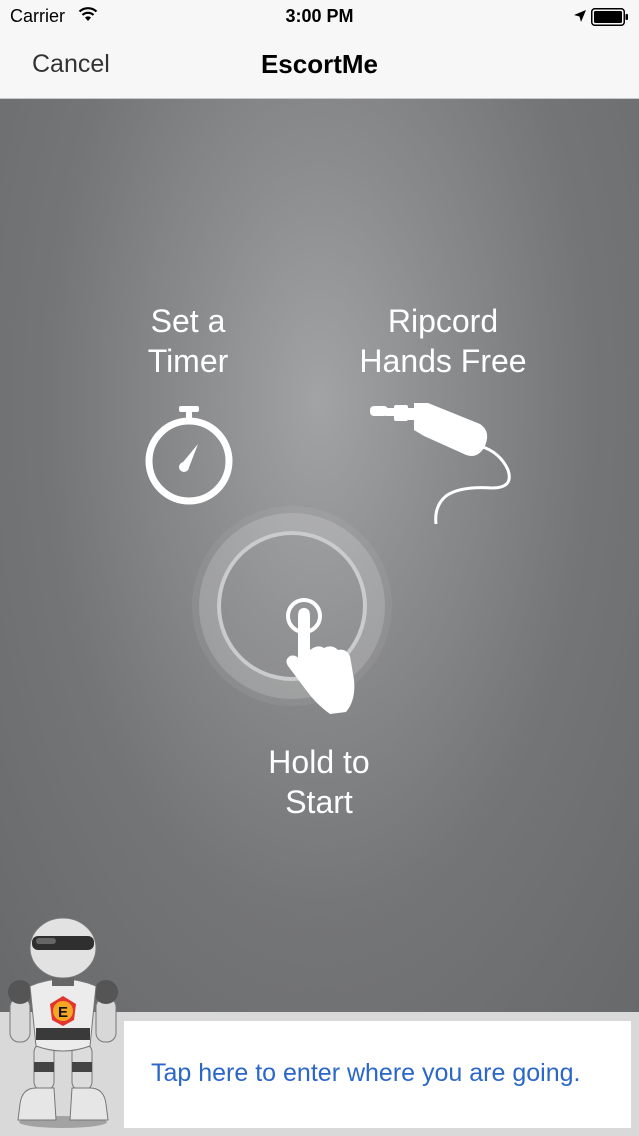  What do you see at coordinates (319, 762) in the screenshot?
I see `hold-label-line1: Hold to` at bounding box center [319, 762].